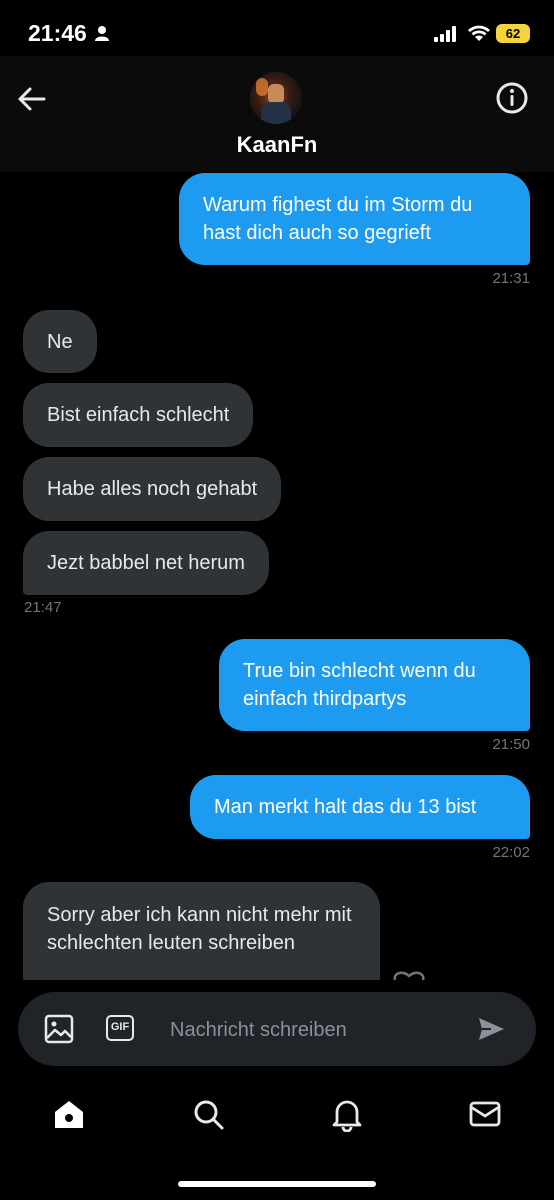 The width and height of the screenshot is (554, 1200). I want to click on info-icon, so click(512, 98).